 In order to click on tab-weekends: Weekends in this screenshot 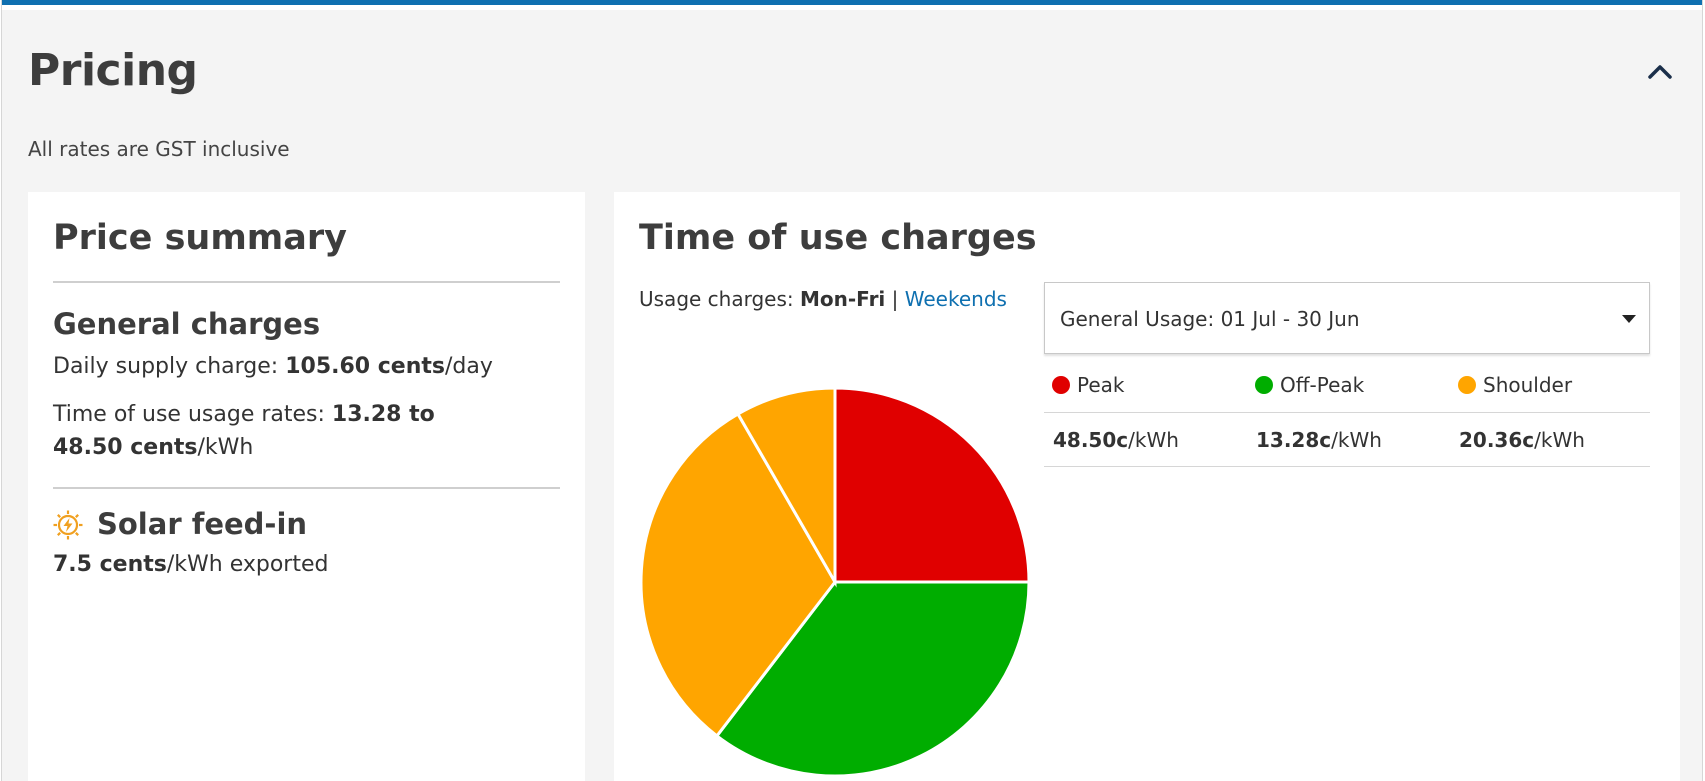, I will do `click(956, 299)`.